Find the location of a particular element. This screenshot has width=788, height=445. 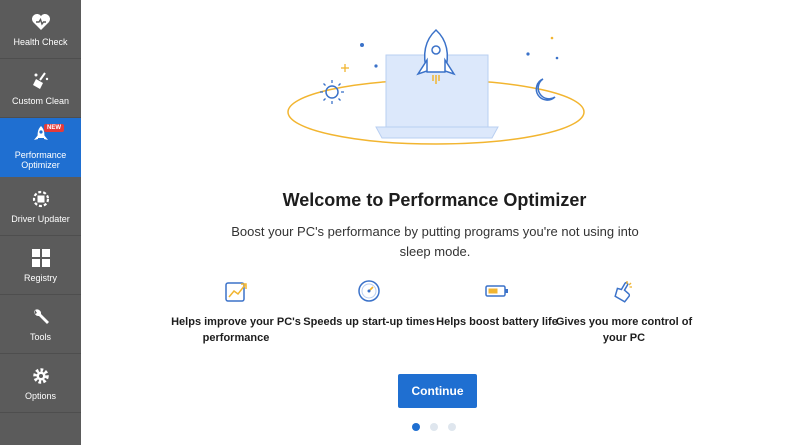

feature-item: Speeds up start-up times is located at coordinates (369, 304).